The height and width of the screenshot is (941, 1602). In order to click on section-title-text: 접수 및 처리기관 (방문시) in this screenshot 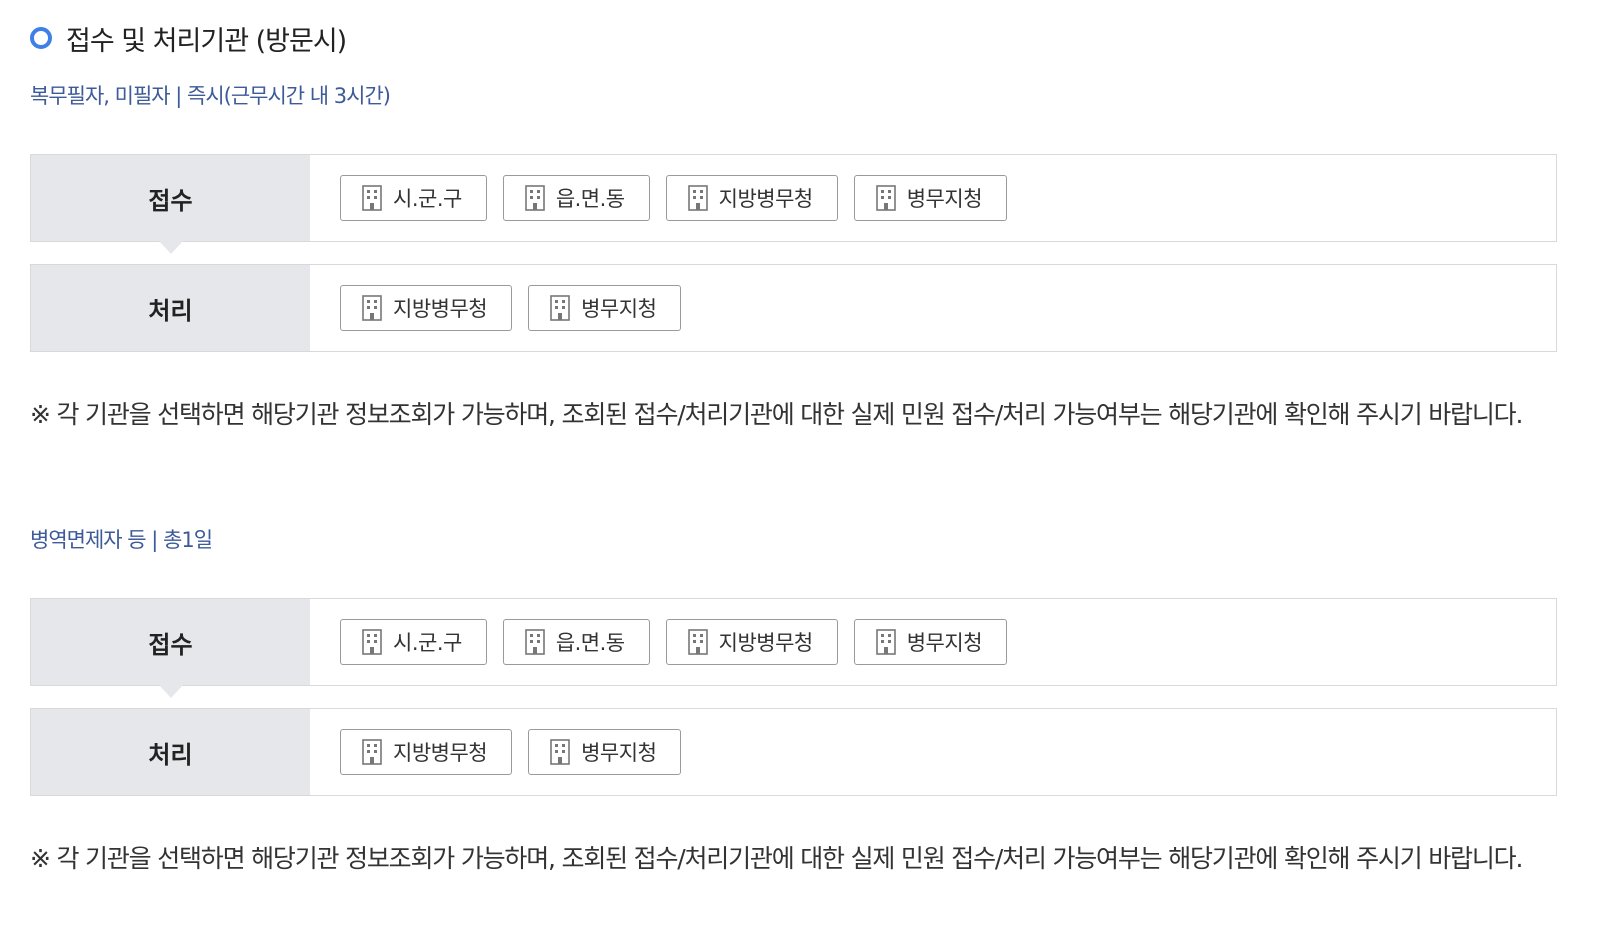, I will do `click(206, 41)`.